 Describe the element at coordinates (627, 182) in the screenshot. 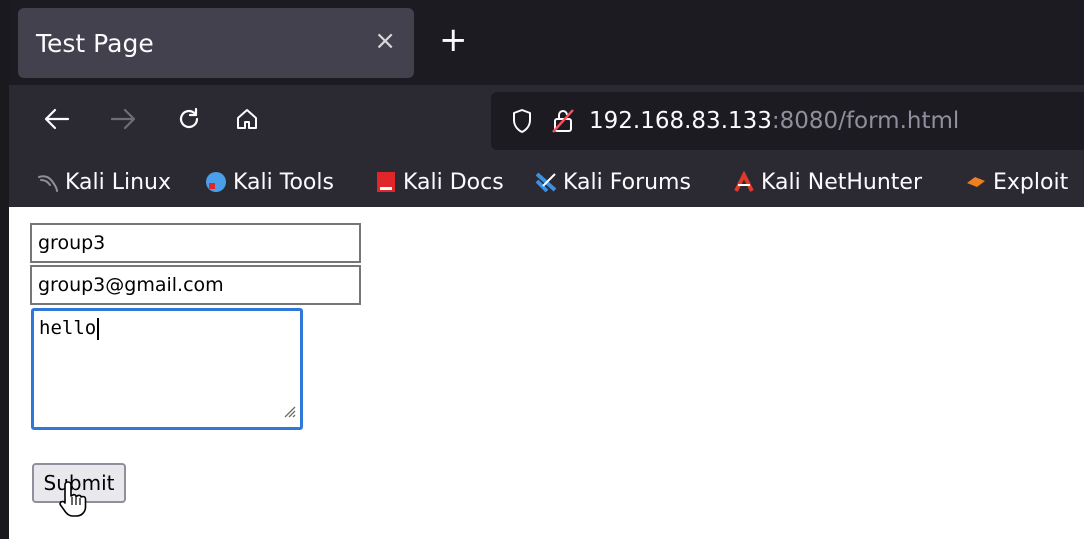

I see `bookmark-label: Kali Forums` at that location.